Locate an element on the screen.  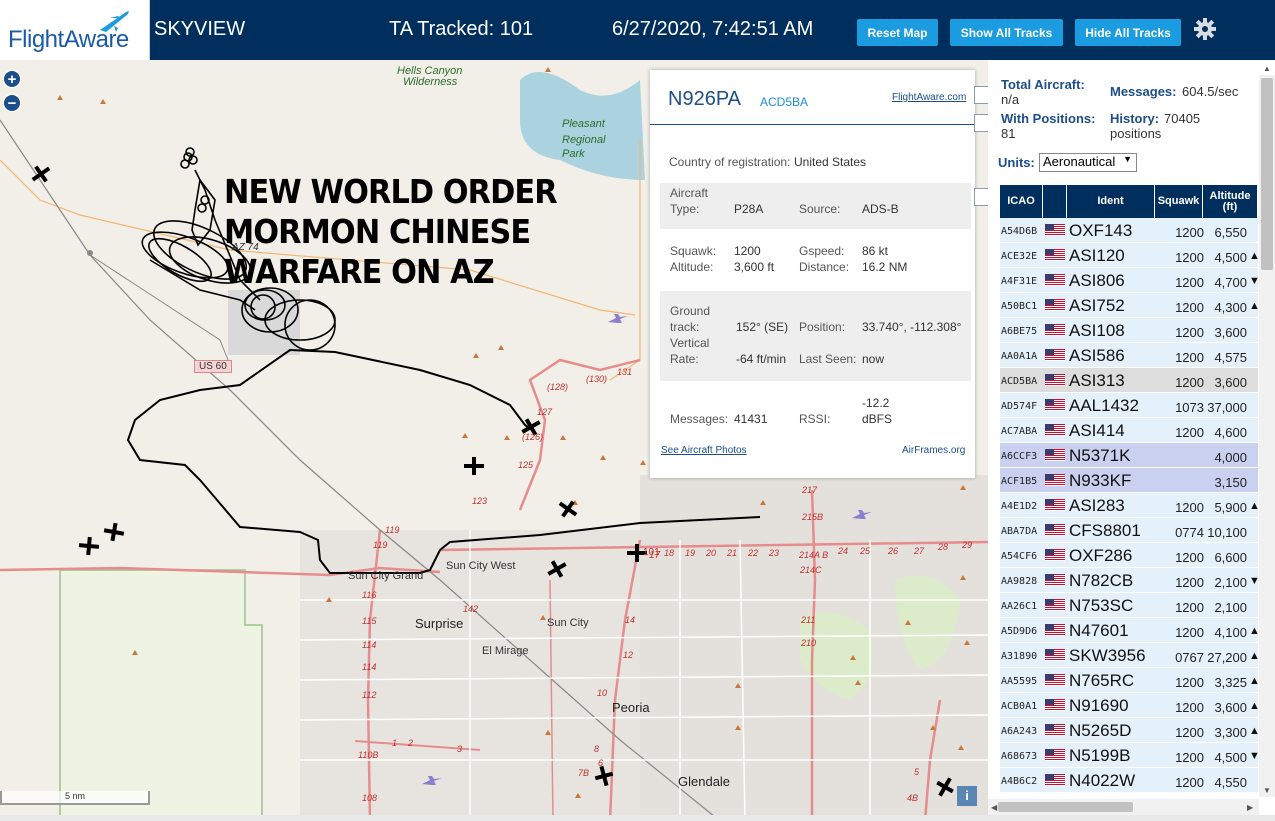
table-row: A4F31E ASI806 1200 4,700 ▼ is located at coordinates (1130, 280).